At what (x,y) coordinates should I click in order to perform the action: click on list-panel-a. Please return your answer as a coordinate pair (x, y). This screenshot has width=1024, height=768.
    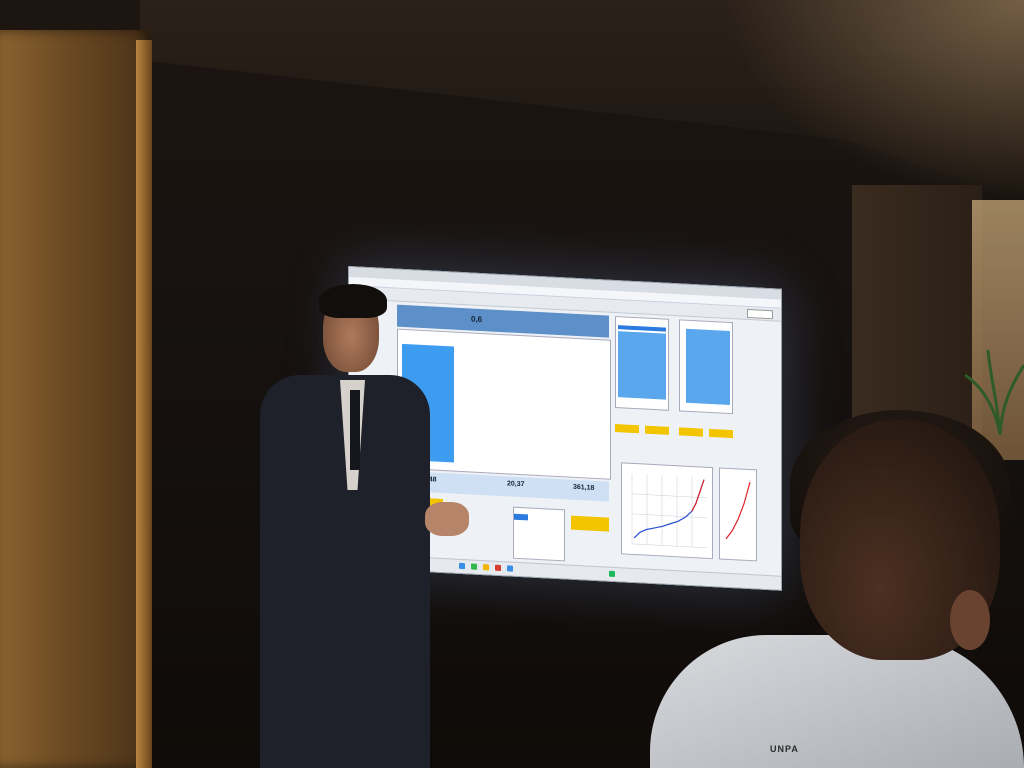
    Looking at the image, I should click on (642, 363).